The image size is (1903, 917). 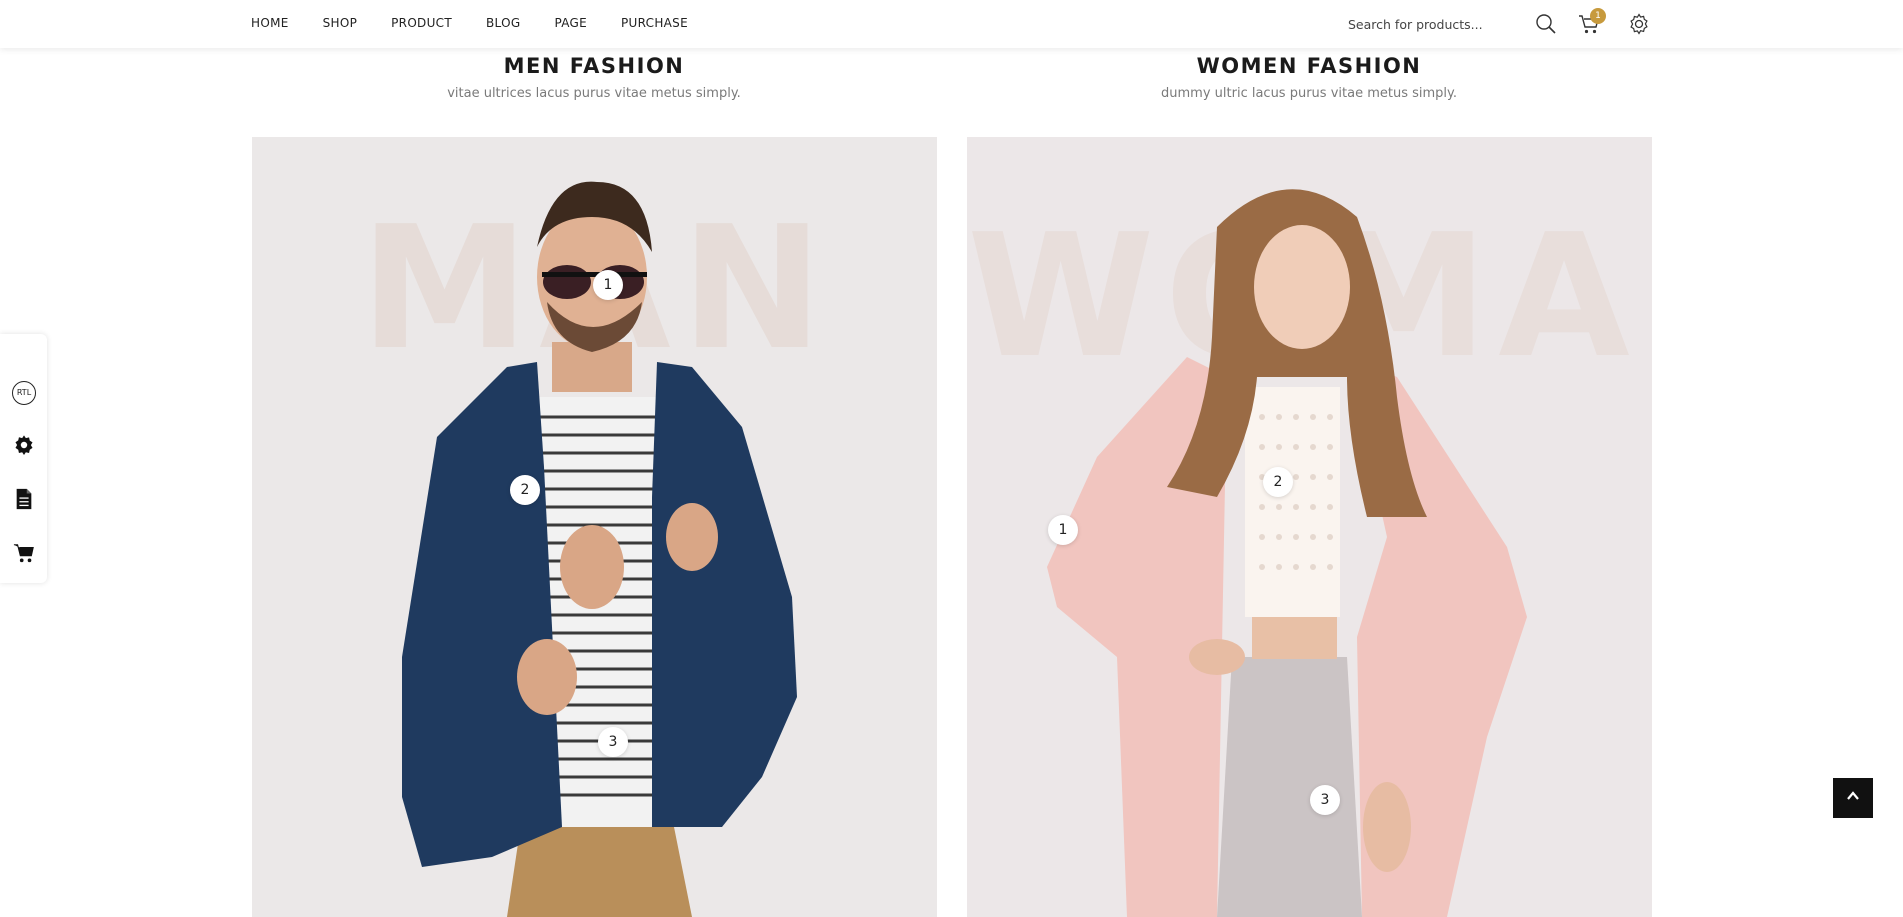 What do you see at coordinates (951, 24) in the screenshot?
I see `top-header: HOME SHOP PRODUCT BLOG PAGE PURCHASE 1` at bounding box center [951, 24].